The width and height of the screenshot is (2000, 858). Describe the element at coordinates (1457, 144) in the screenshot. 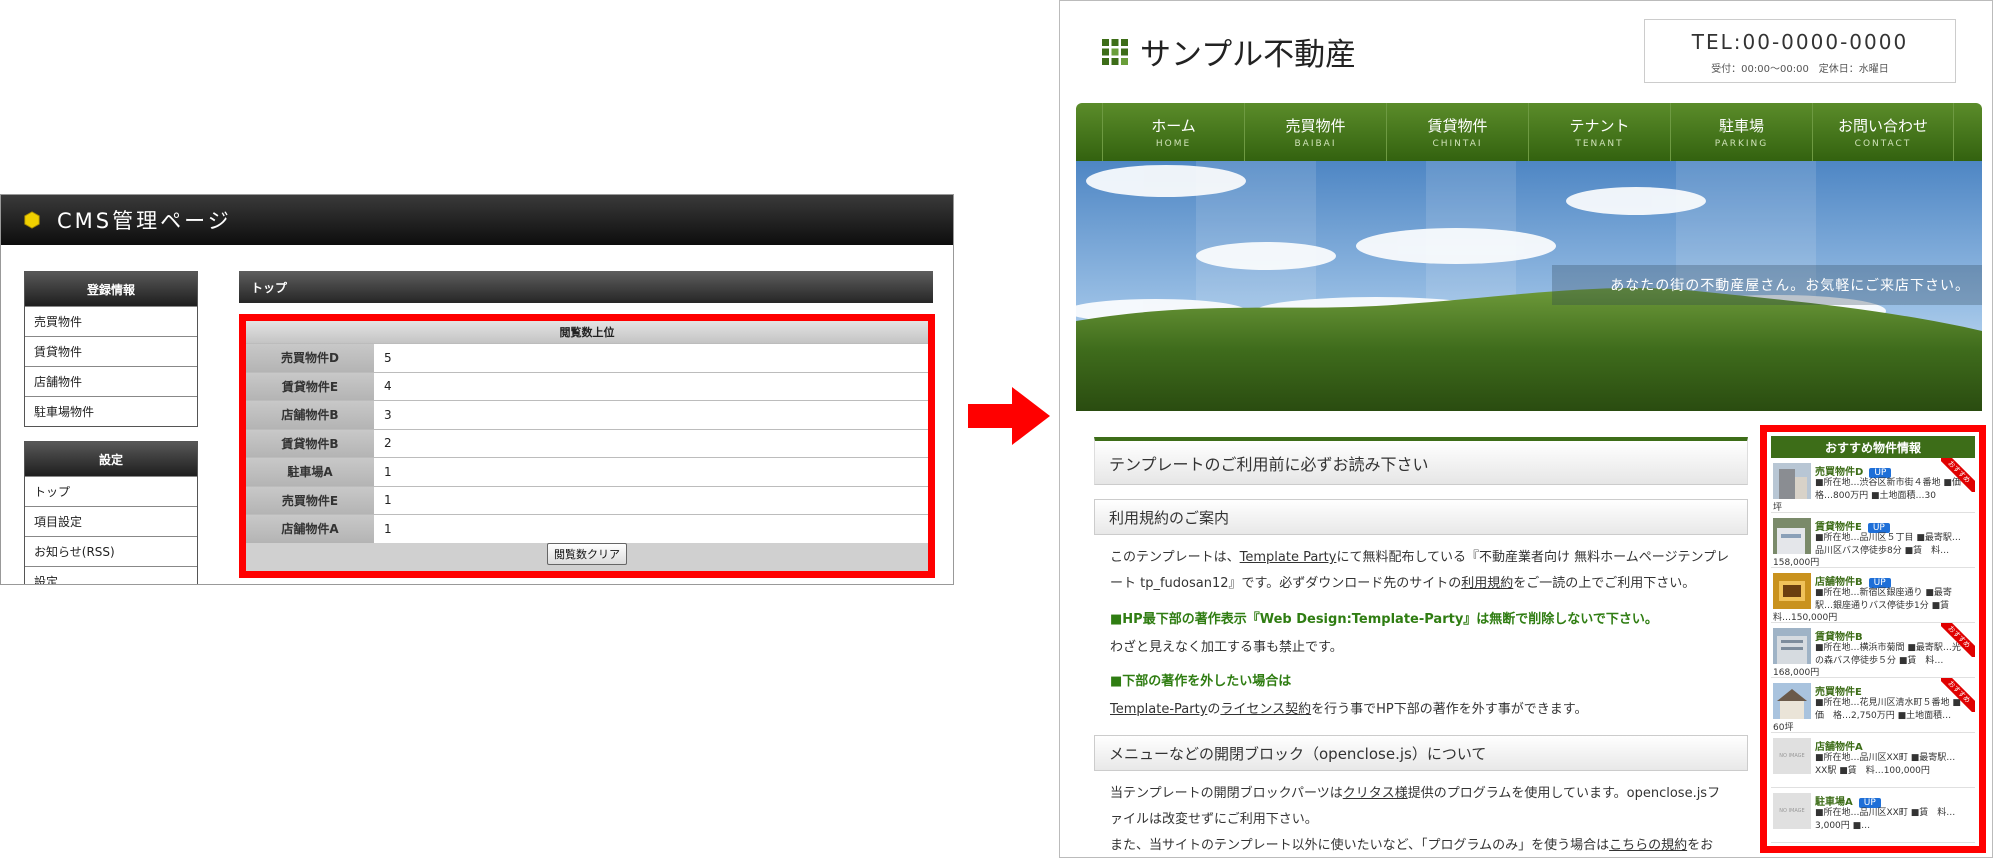

I see `nav-sublabel: CHINTAI` at that location.